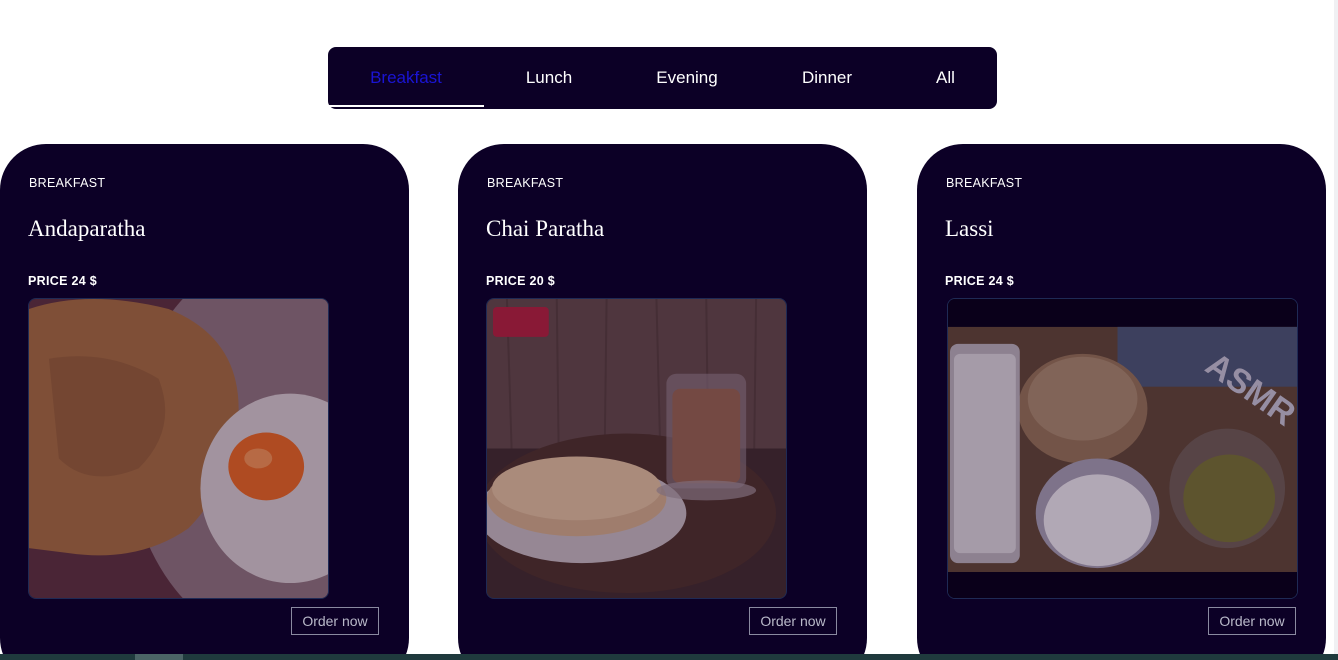 The image size is (1338, 660). Describe the element at coordinates (406, 78) in the screenshot. I see `tab-breakfast: Breakfast` at that location.